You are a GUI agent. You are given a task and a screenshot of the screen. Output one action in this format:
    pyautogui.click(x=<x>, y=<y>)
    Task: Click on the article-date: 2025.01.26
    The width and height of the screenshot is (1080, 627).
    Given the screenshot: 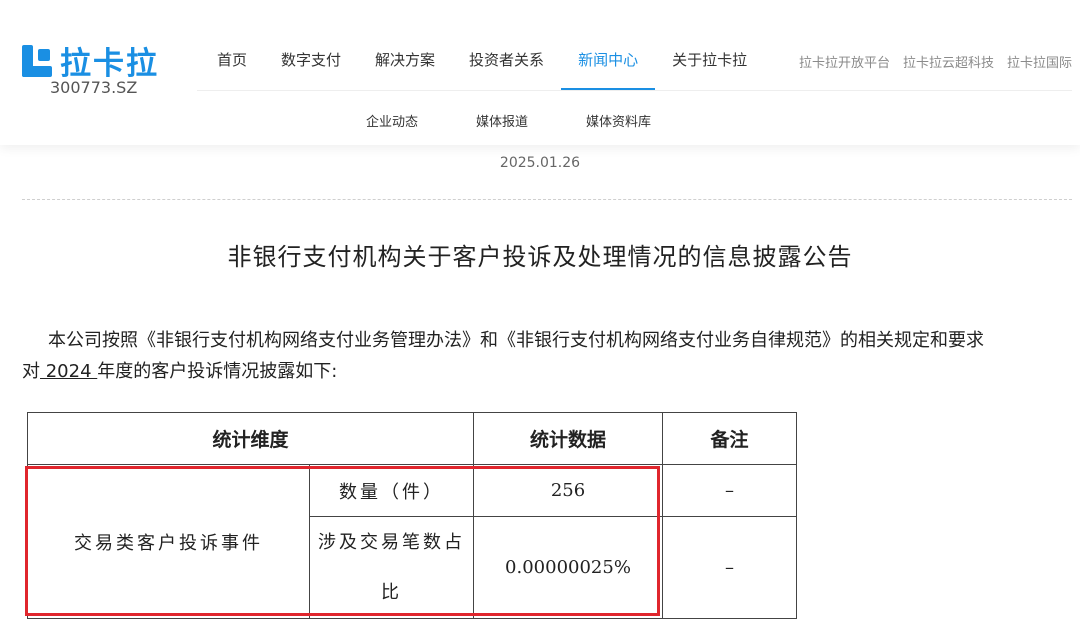 What is the action you would take?
    pyautogui.click(x=540, y=163)
    